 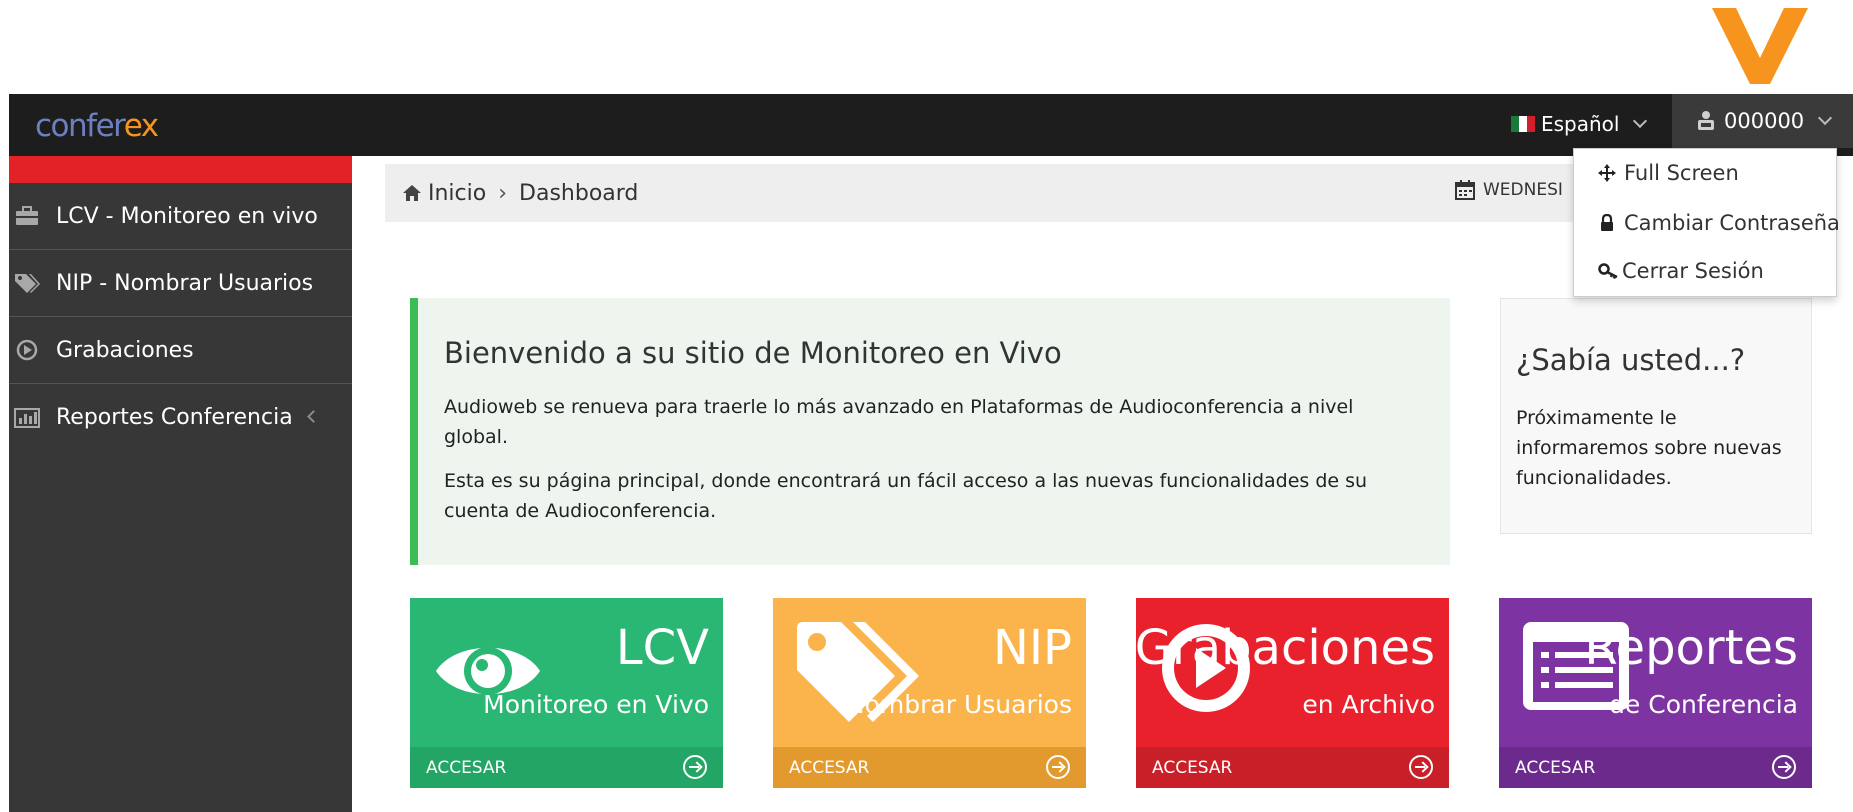 What do you see at coordinates (958, 704) in the screenshot?
I see `tile-subtitle: Nombrar Usuarios` at bounding box center [958, 704].